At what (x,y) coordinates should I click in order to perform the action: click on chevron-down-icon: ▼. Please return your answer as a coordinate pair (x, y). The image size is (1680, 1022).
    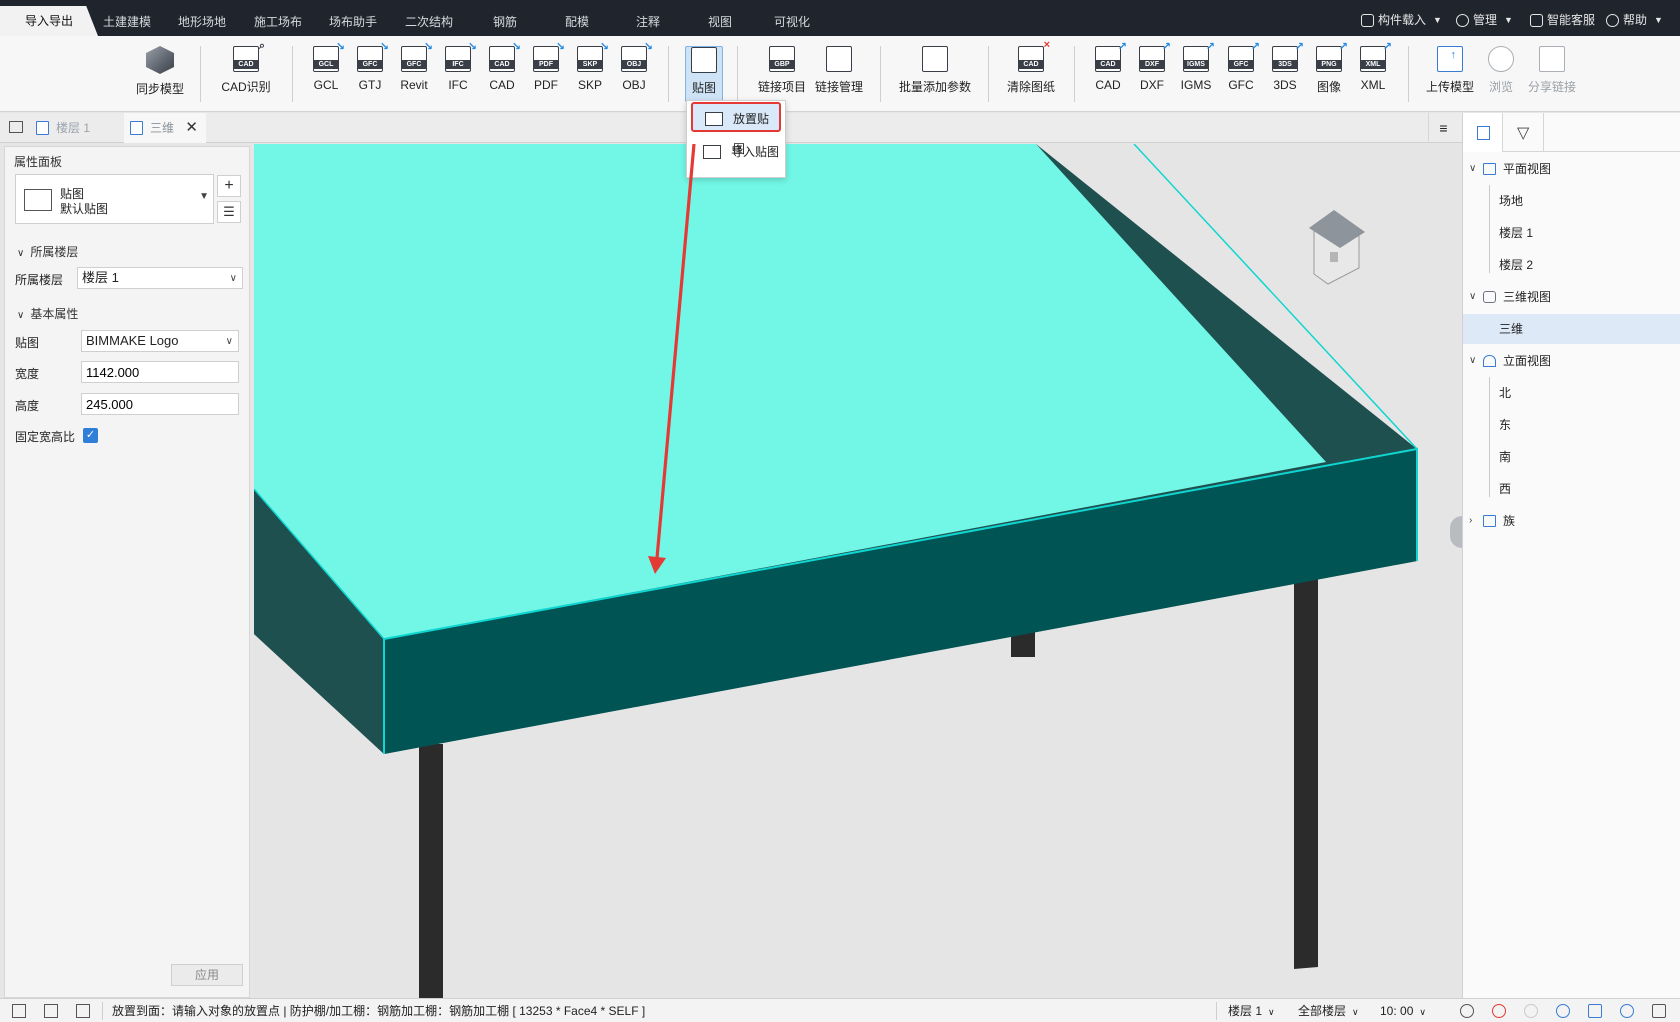
    Looking at the image, I should click on (1508, 20).